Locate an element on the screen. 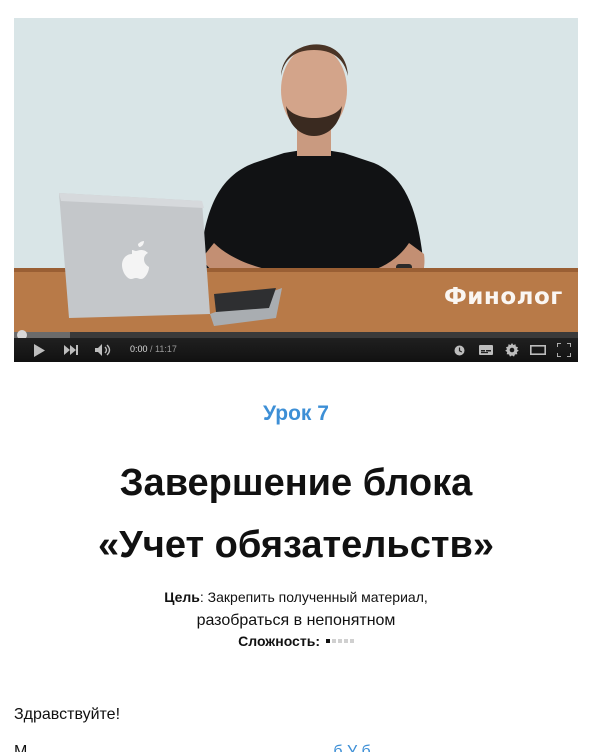  next-icon is located at coordinates (70, 350).